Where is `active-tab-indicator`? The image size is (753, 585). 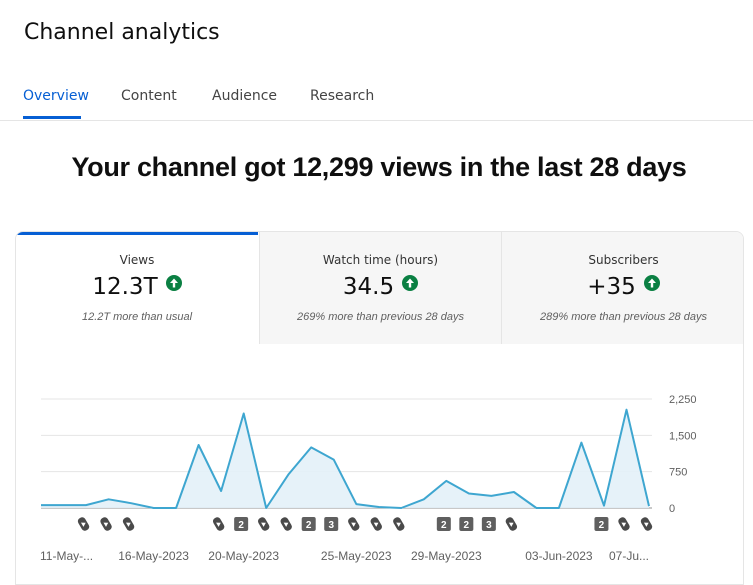
active-tab-indicator is located at coordinates (52, 117).